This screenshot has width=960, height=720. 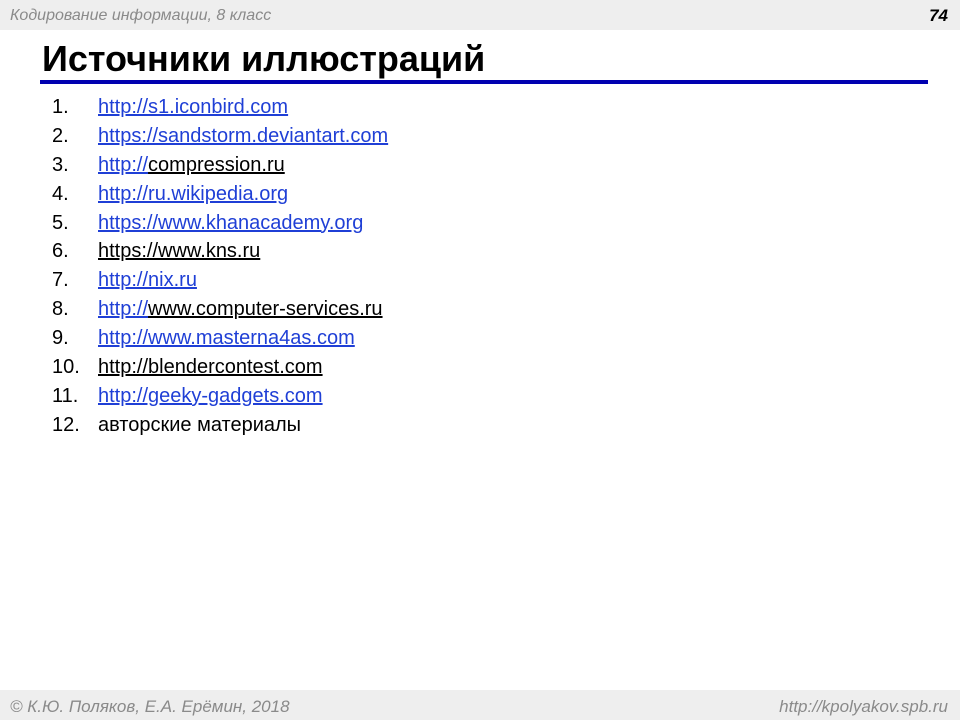 I want to click on source-link: http://blendercontest.com, so click(x=210, y=367).